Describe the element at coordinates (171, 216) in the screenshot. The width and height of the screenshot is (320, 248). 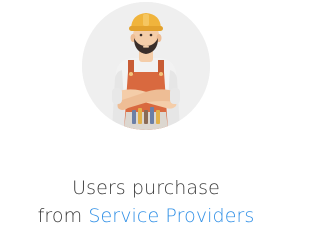
I see `service-providers-link: Service Providers` at that location.